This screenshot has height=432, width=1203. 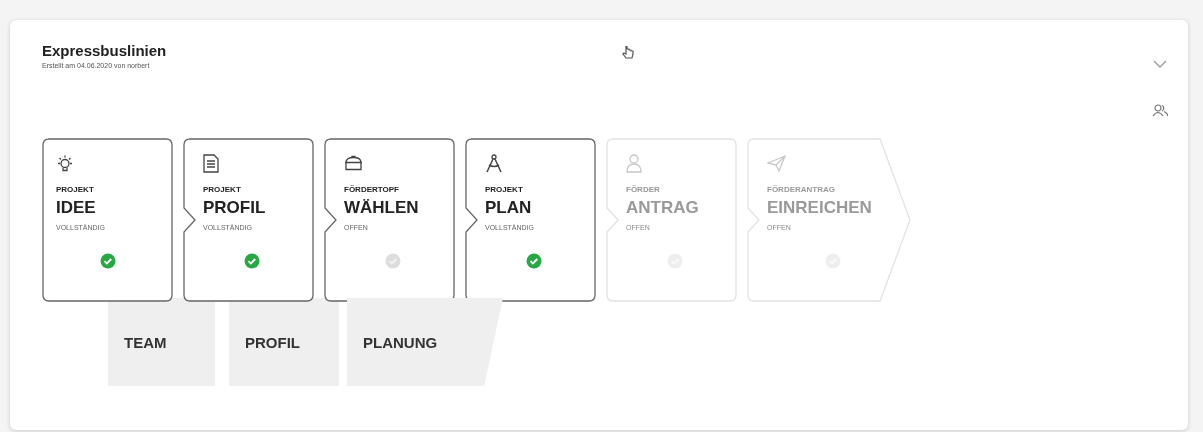 What do you see at coordinates (628, 53) in the screenshot?
I see `pointer-icon` at bounding box center [628, 53].